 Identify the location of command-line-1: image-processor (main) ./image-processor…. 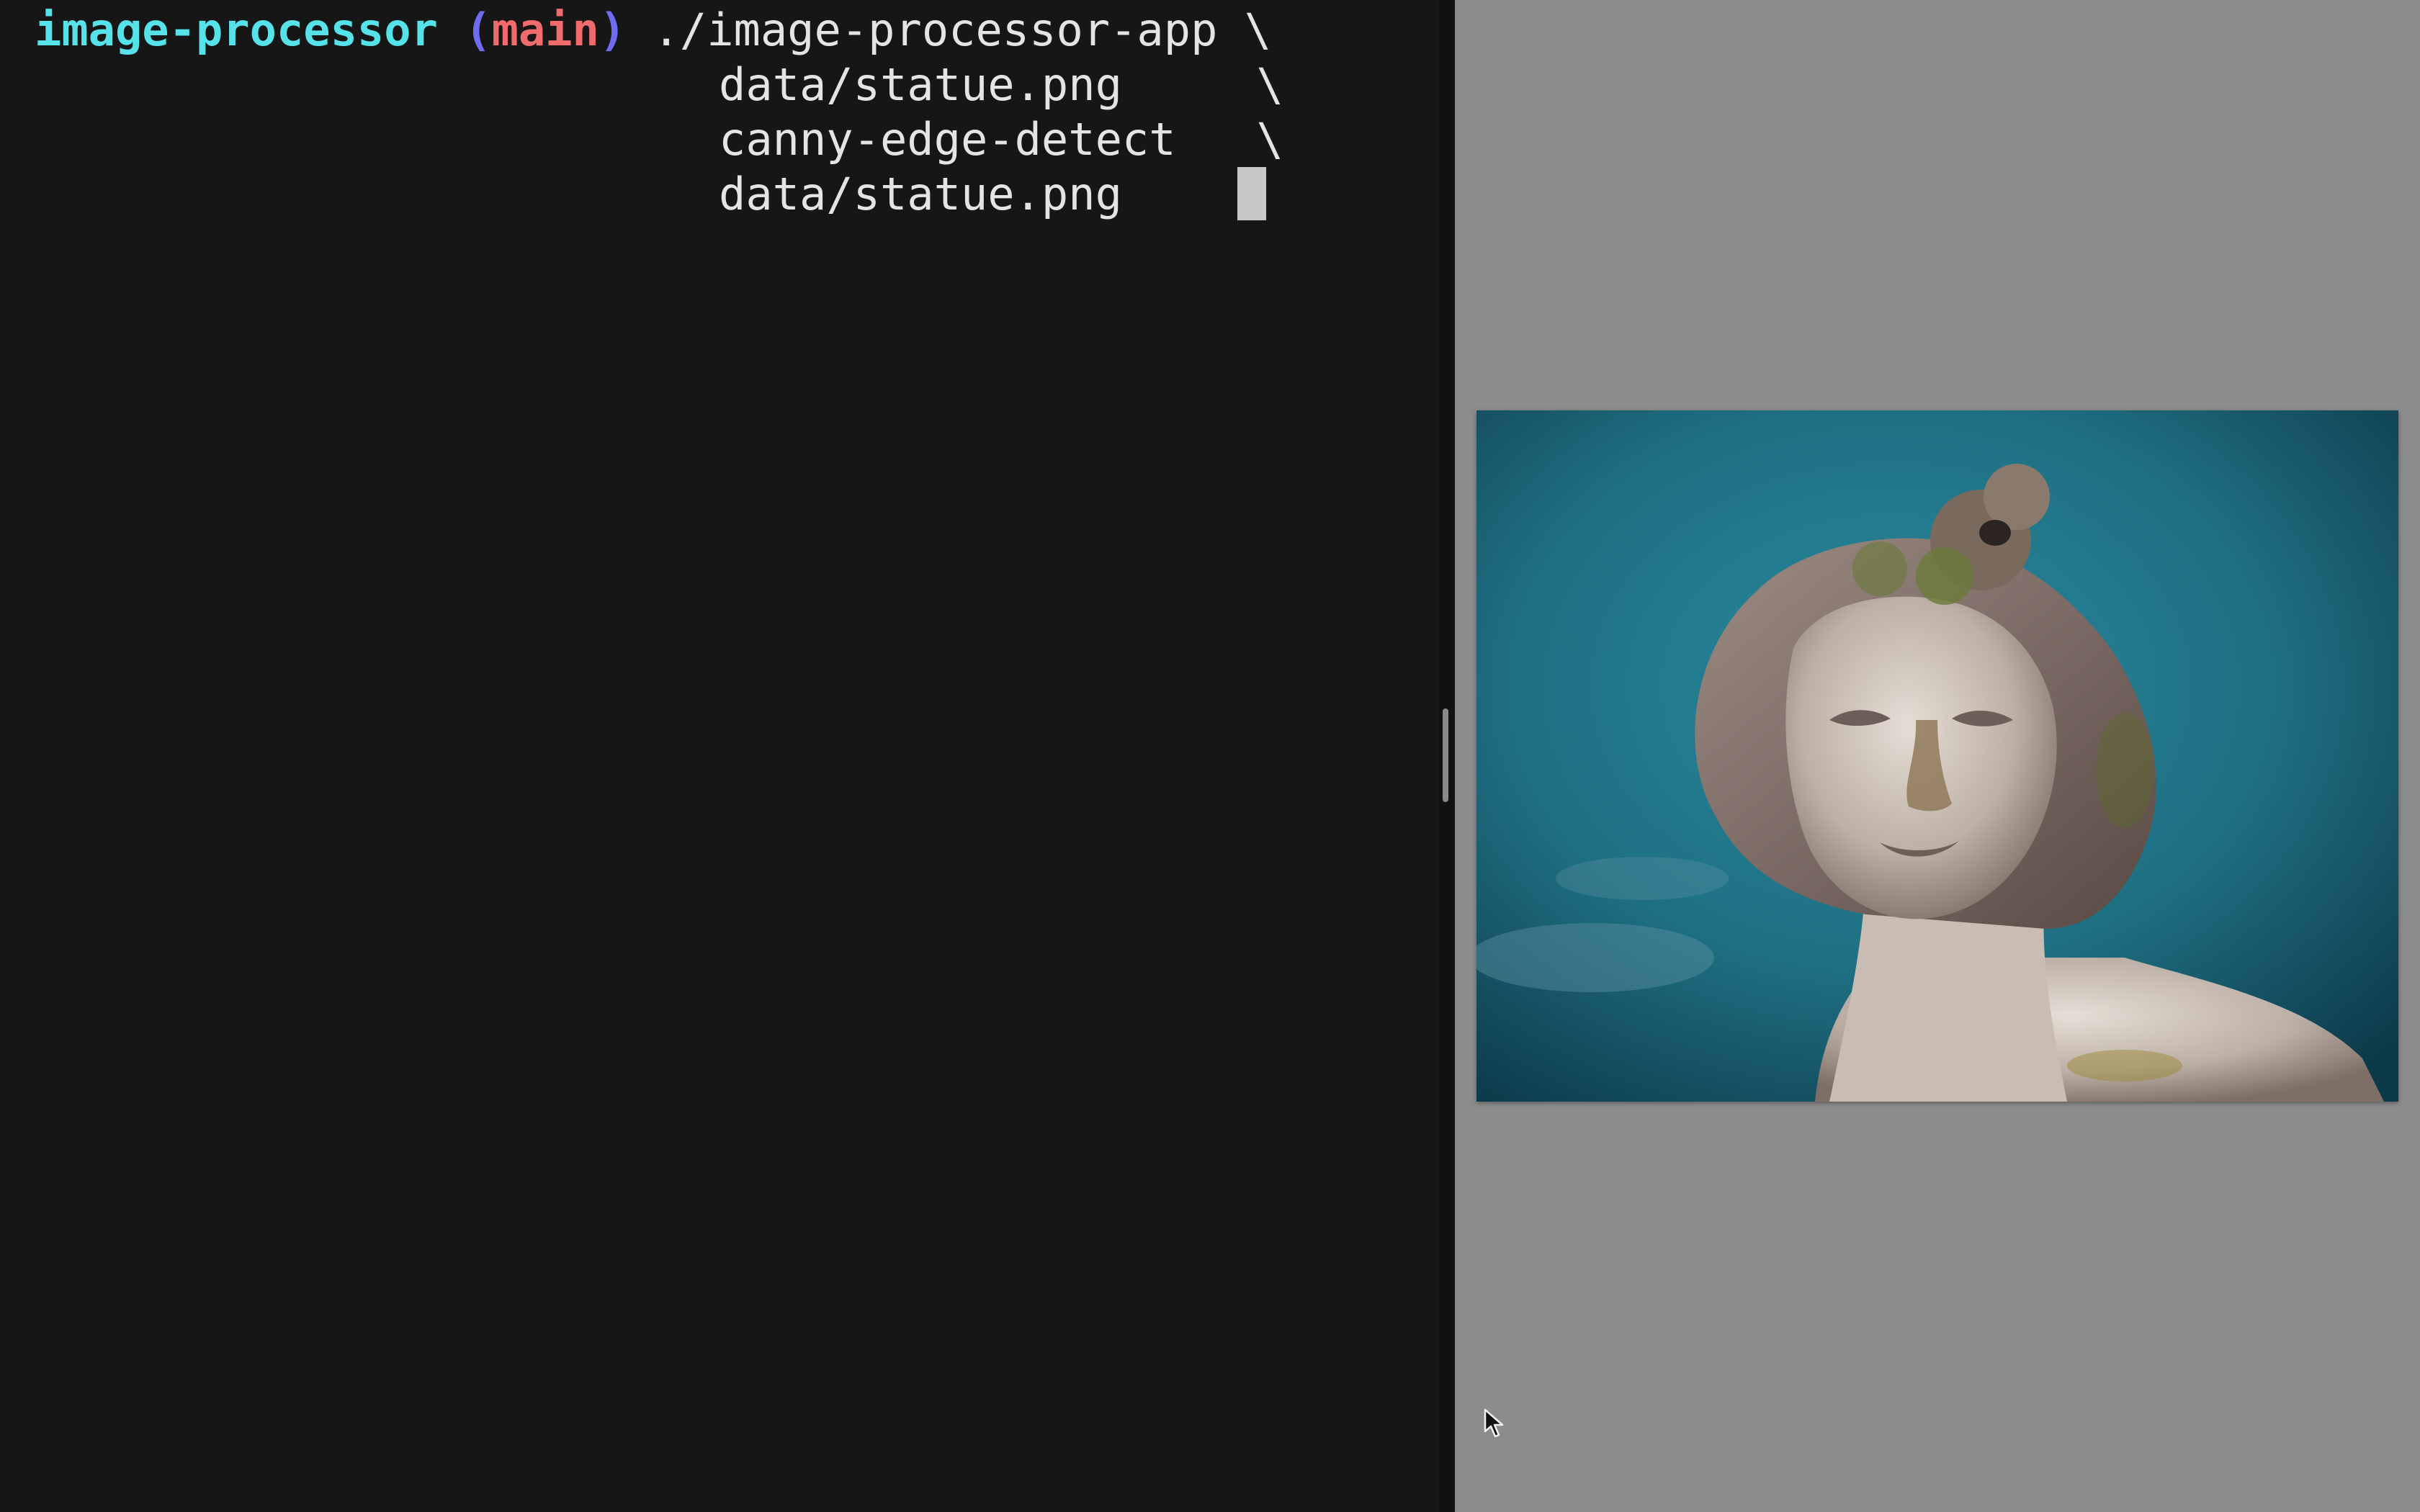
(653, 30).